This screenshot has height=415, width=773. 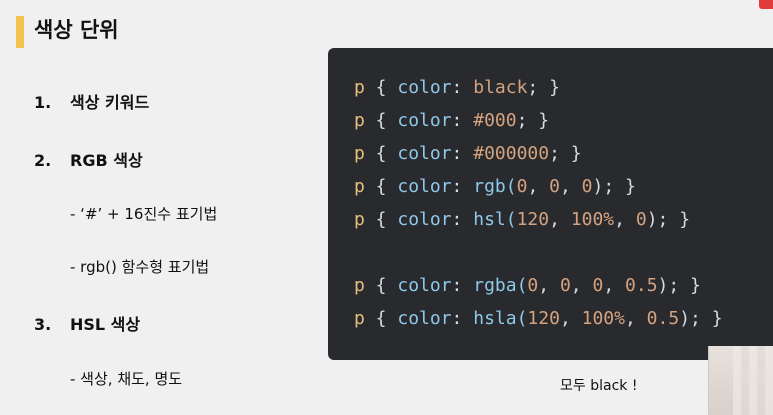 I want to click on outline-subitem-hsl-parts: - 색상, 채도, 명도, so click(x=126, y=379).